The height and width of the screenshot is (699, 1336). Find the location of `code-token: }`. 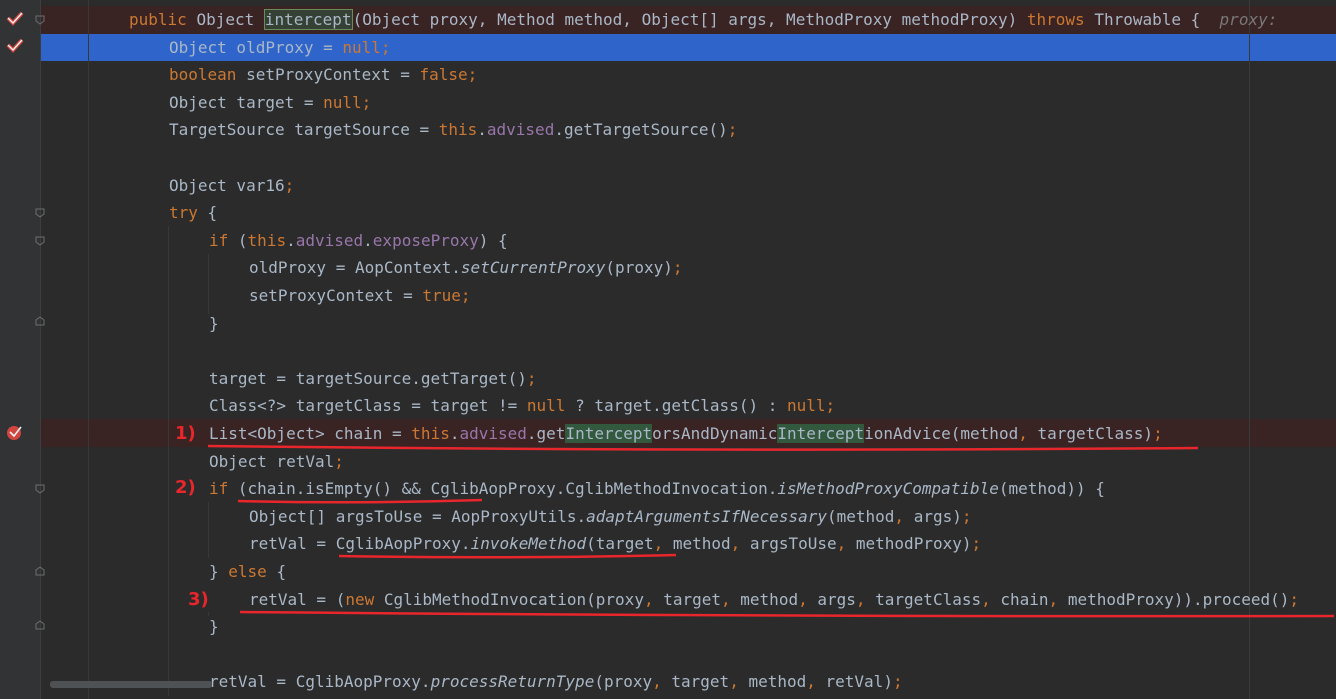

code-token: } is located at coordinates (219, 571).